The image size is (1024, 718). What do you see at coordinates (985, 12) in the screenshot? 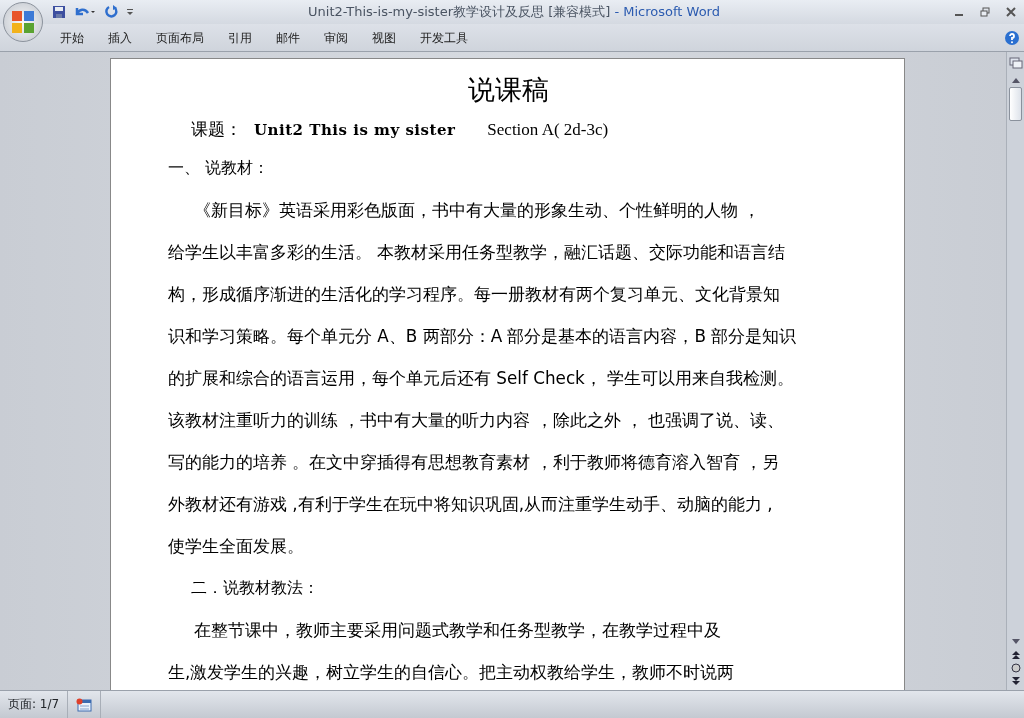
I see `restore-icon` at bounding box center [985, 12].